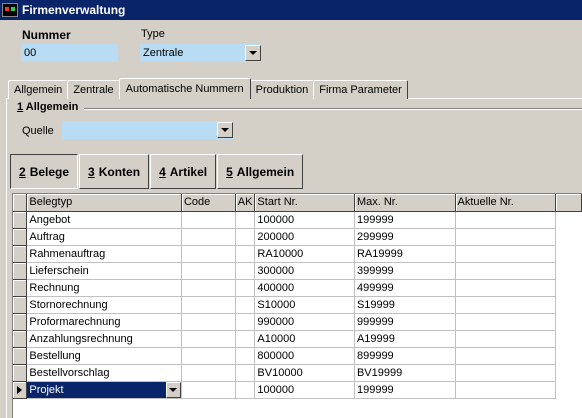 This screenshot has height=418, width=582. I want to click on table-row: Projekt 100000 199999, so click(297, 390).